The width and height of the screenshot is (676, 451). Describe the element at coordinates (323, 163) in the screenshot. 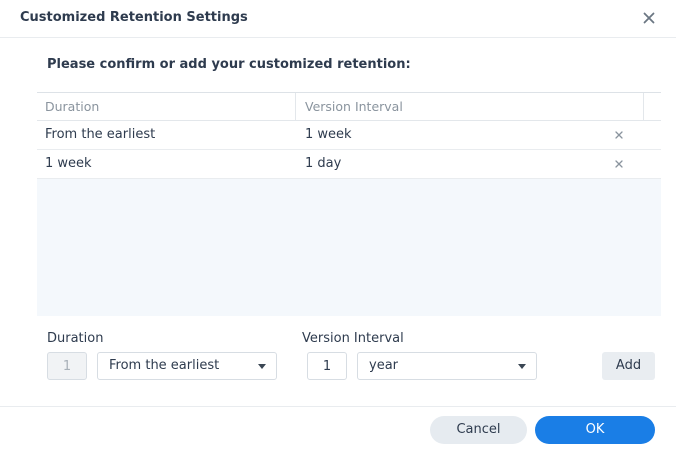

I see `row-version-interval: 1 day` at that location.